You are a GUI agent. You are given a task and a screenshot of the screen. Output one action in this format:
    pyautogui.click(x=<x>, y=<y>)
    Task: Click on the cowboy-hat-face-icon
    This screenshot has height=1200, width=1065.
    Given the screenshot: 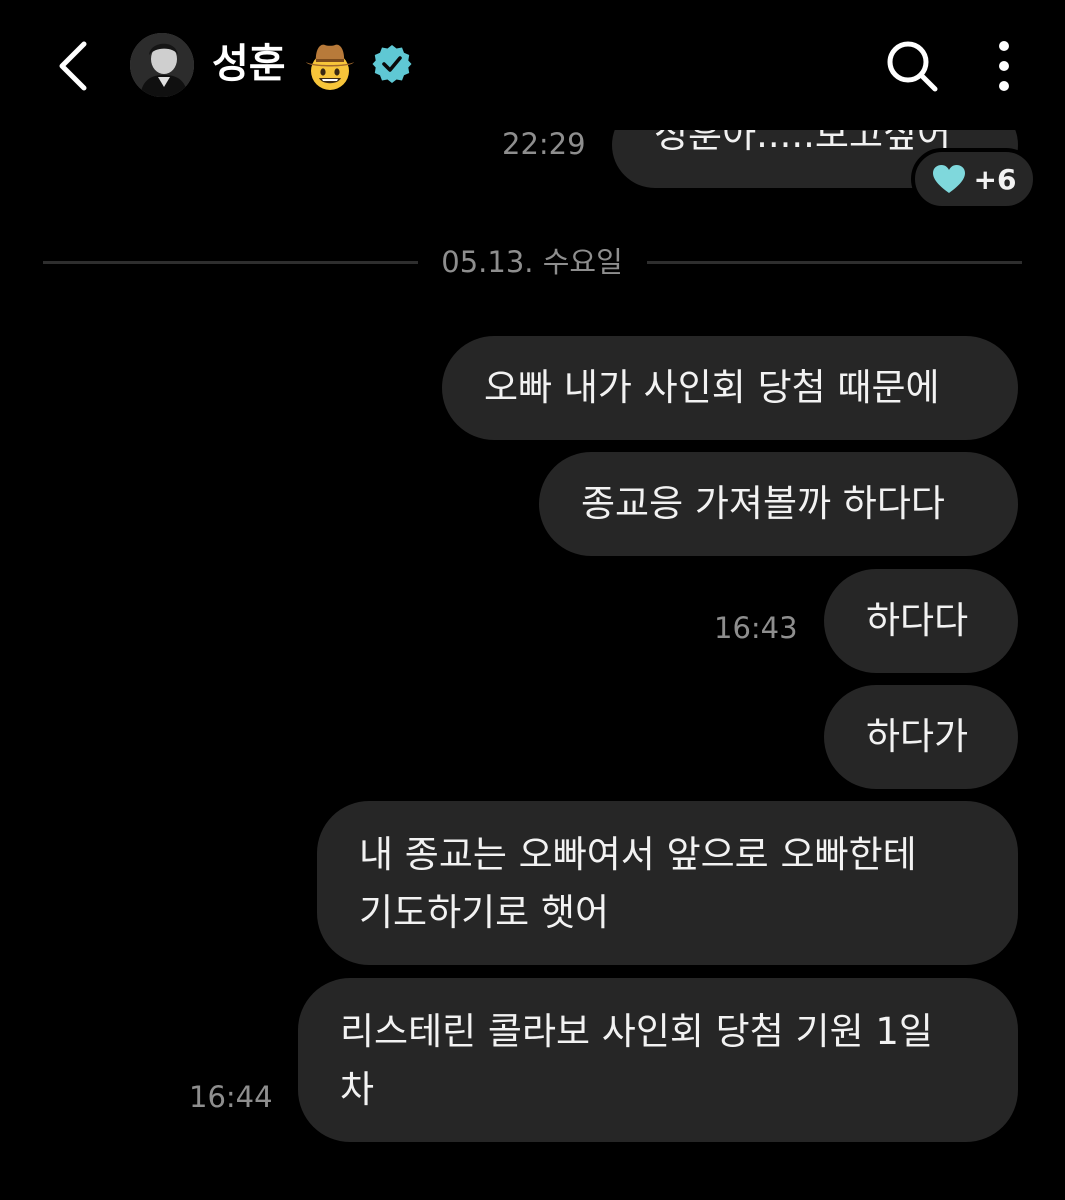 What is the action you would take?
    pyautogui.click(x=330, y=66)
    